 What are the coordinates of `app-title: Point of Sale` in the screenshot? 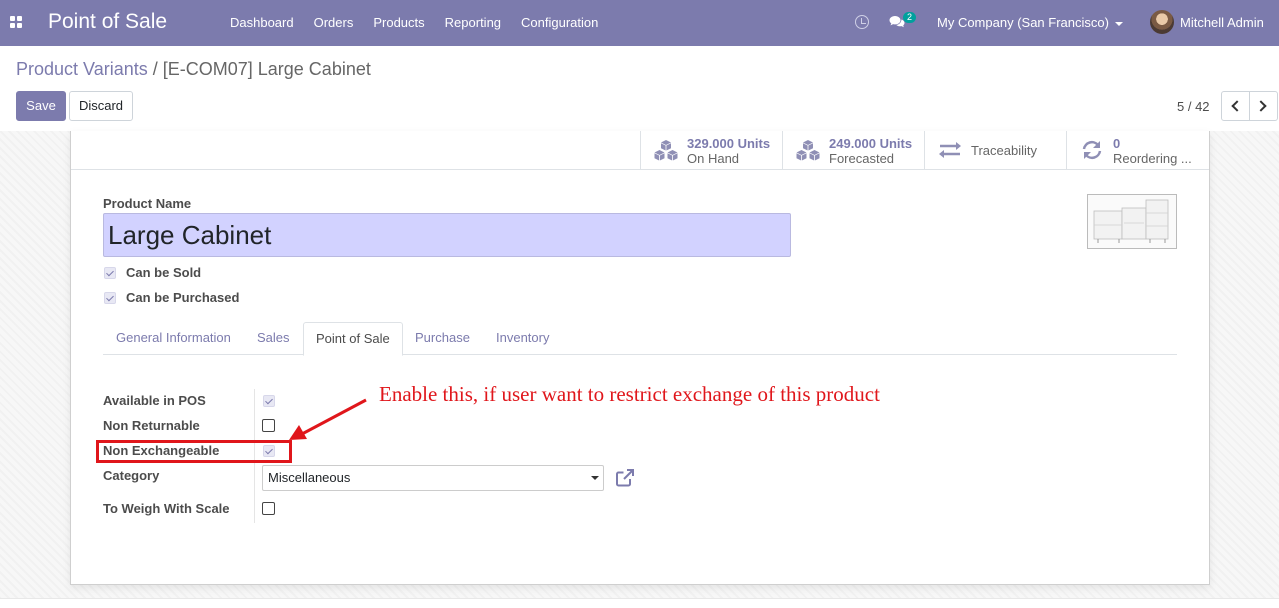 It's located at (108, 21).